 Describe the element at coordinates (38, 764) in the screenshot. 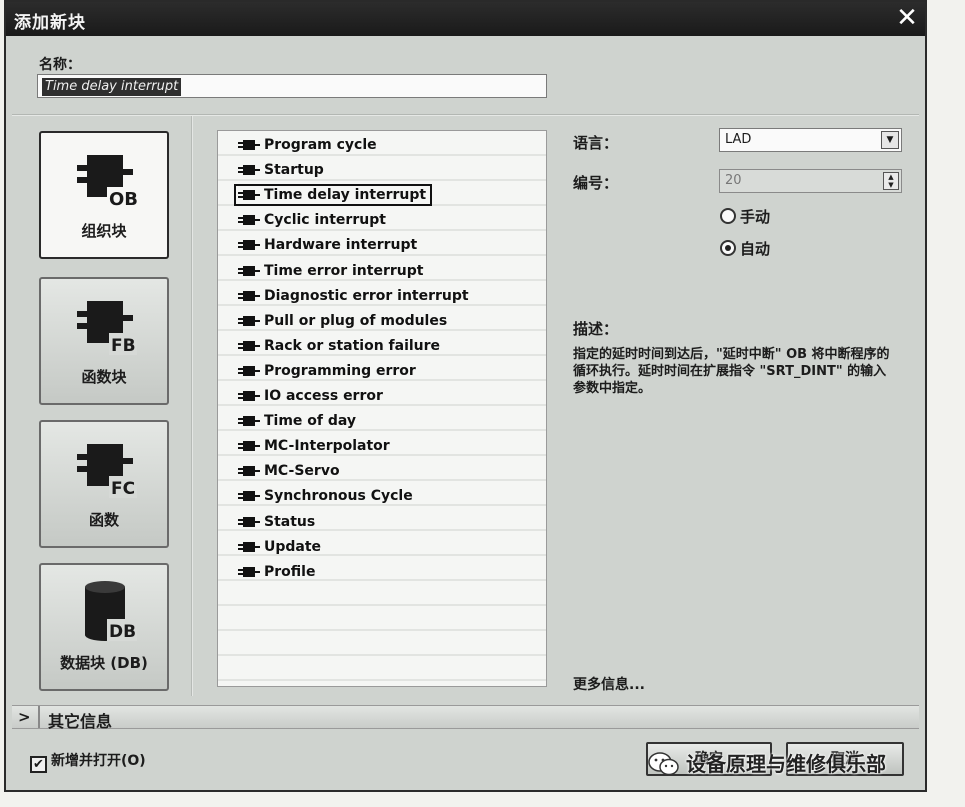

I see `checkbox-checked-icon: ✔` at that location.